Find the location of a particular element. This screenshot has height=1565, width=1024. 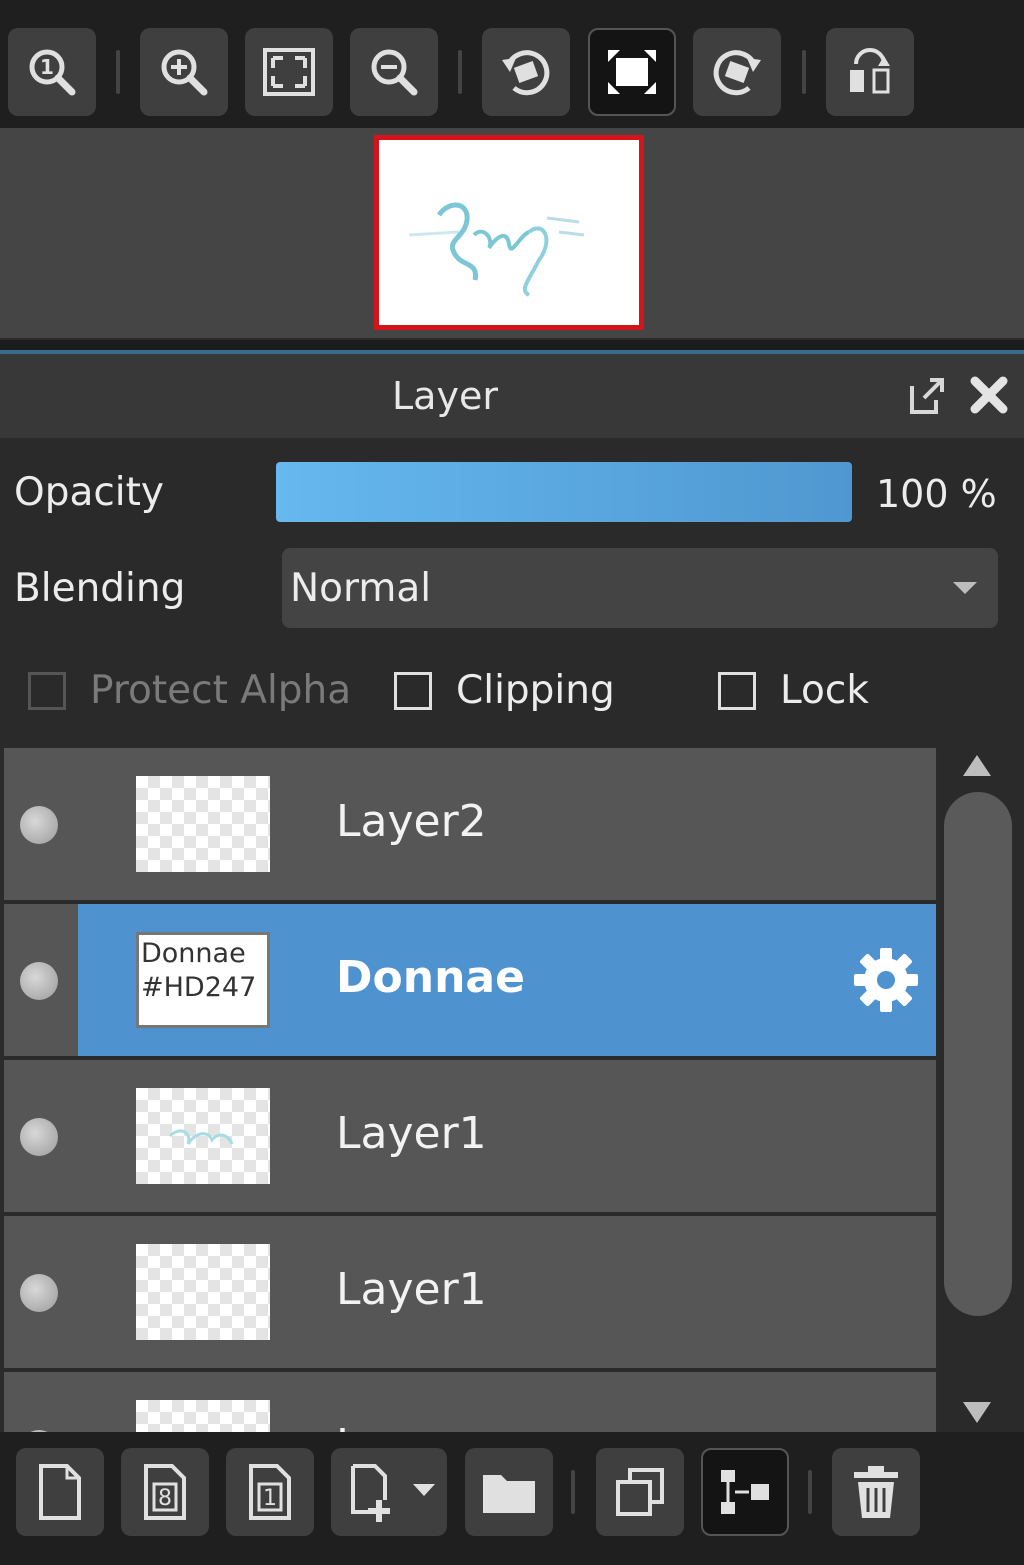

popout-icon is located at coordinates (927, 396).